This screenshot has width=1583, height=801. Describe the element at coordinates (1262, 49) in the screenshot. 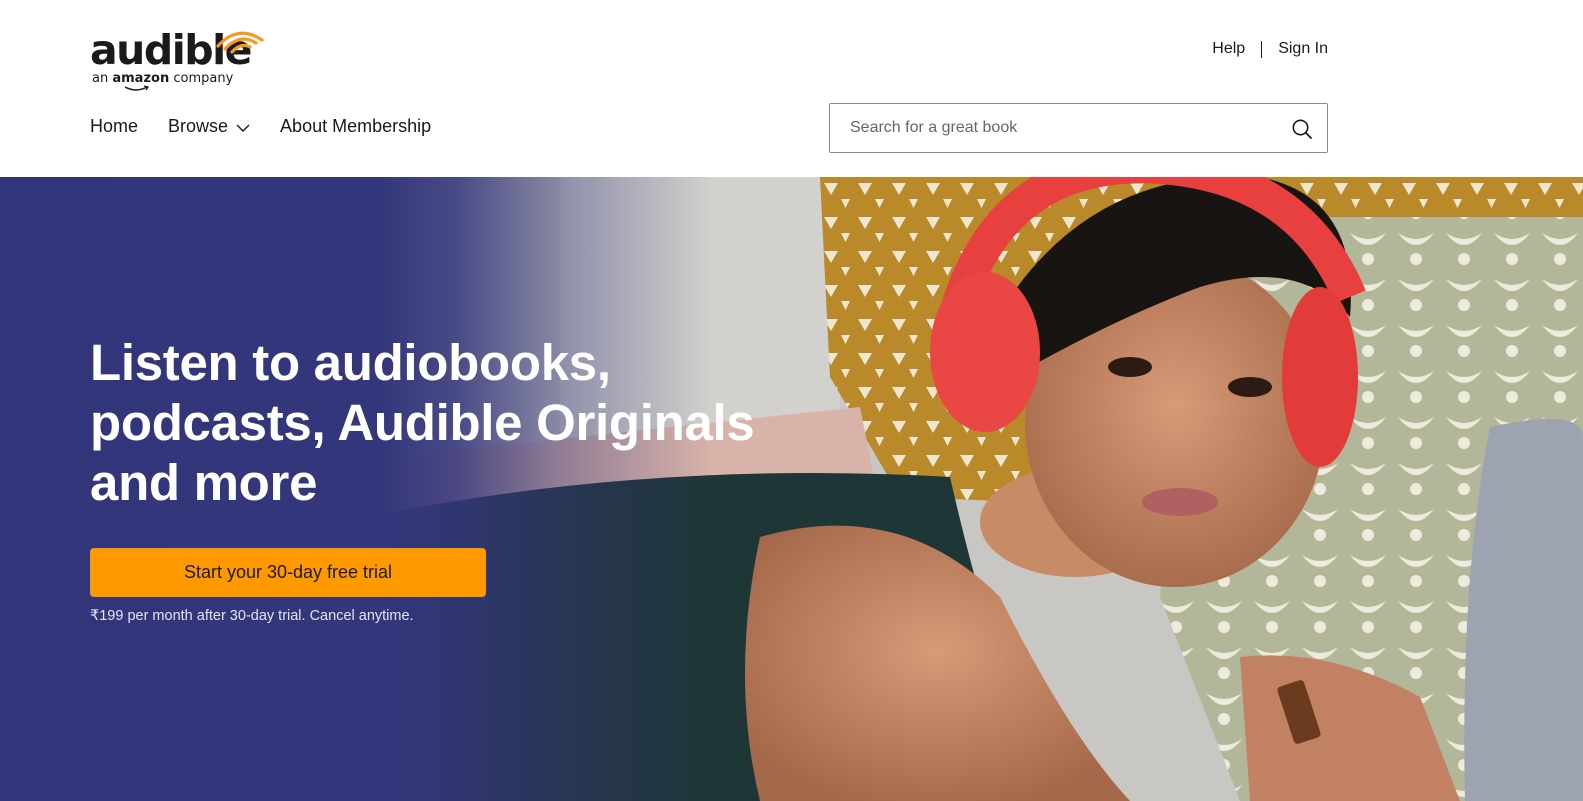

I see `link-divider` at that location.